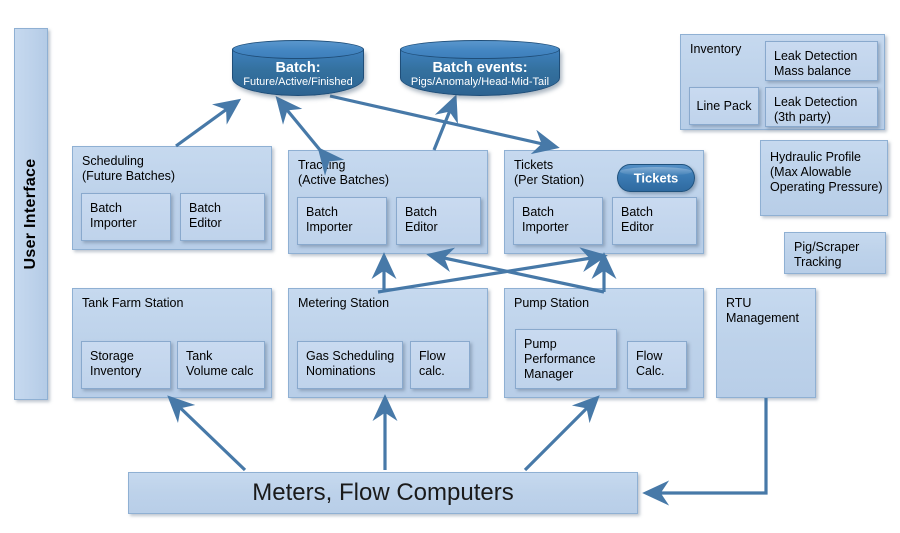  What do you see at coordinates (762, 310) in the screenshot?
I see `rtu-management-label: RTU Management` at bounding box center [762, 310].